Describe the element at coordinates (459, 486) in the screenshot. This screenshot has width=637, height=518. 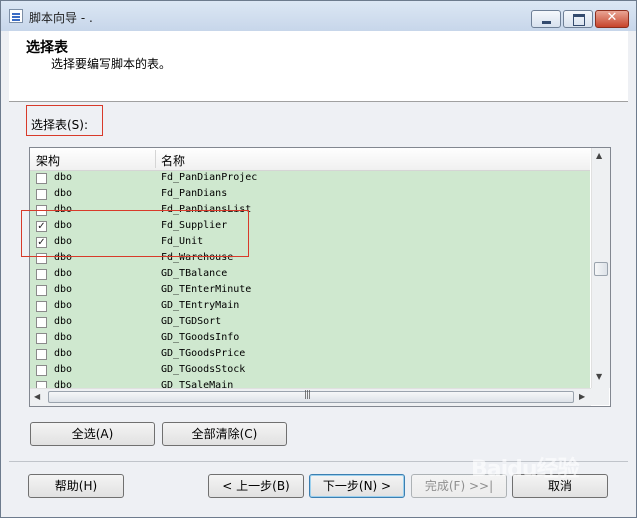
I see `finish-button: 完成(F) >>|` at that location.